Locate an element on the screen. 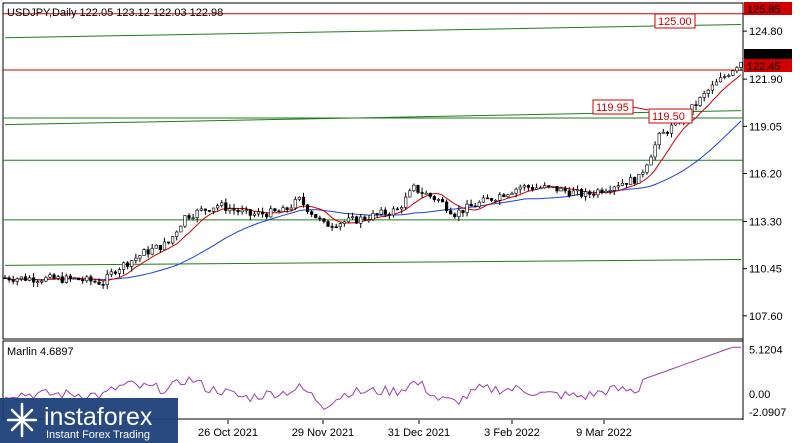  price-red-level: 122.45 is located at coordinates (764, 67).